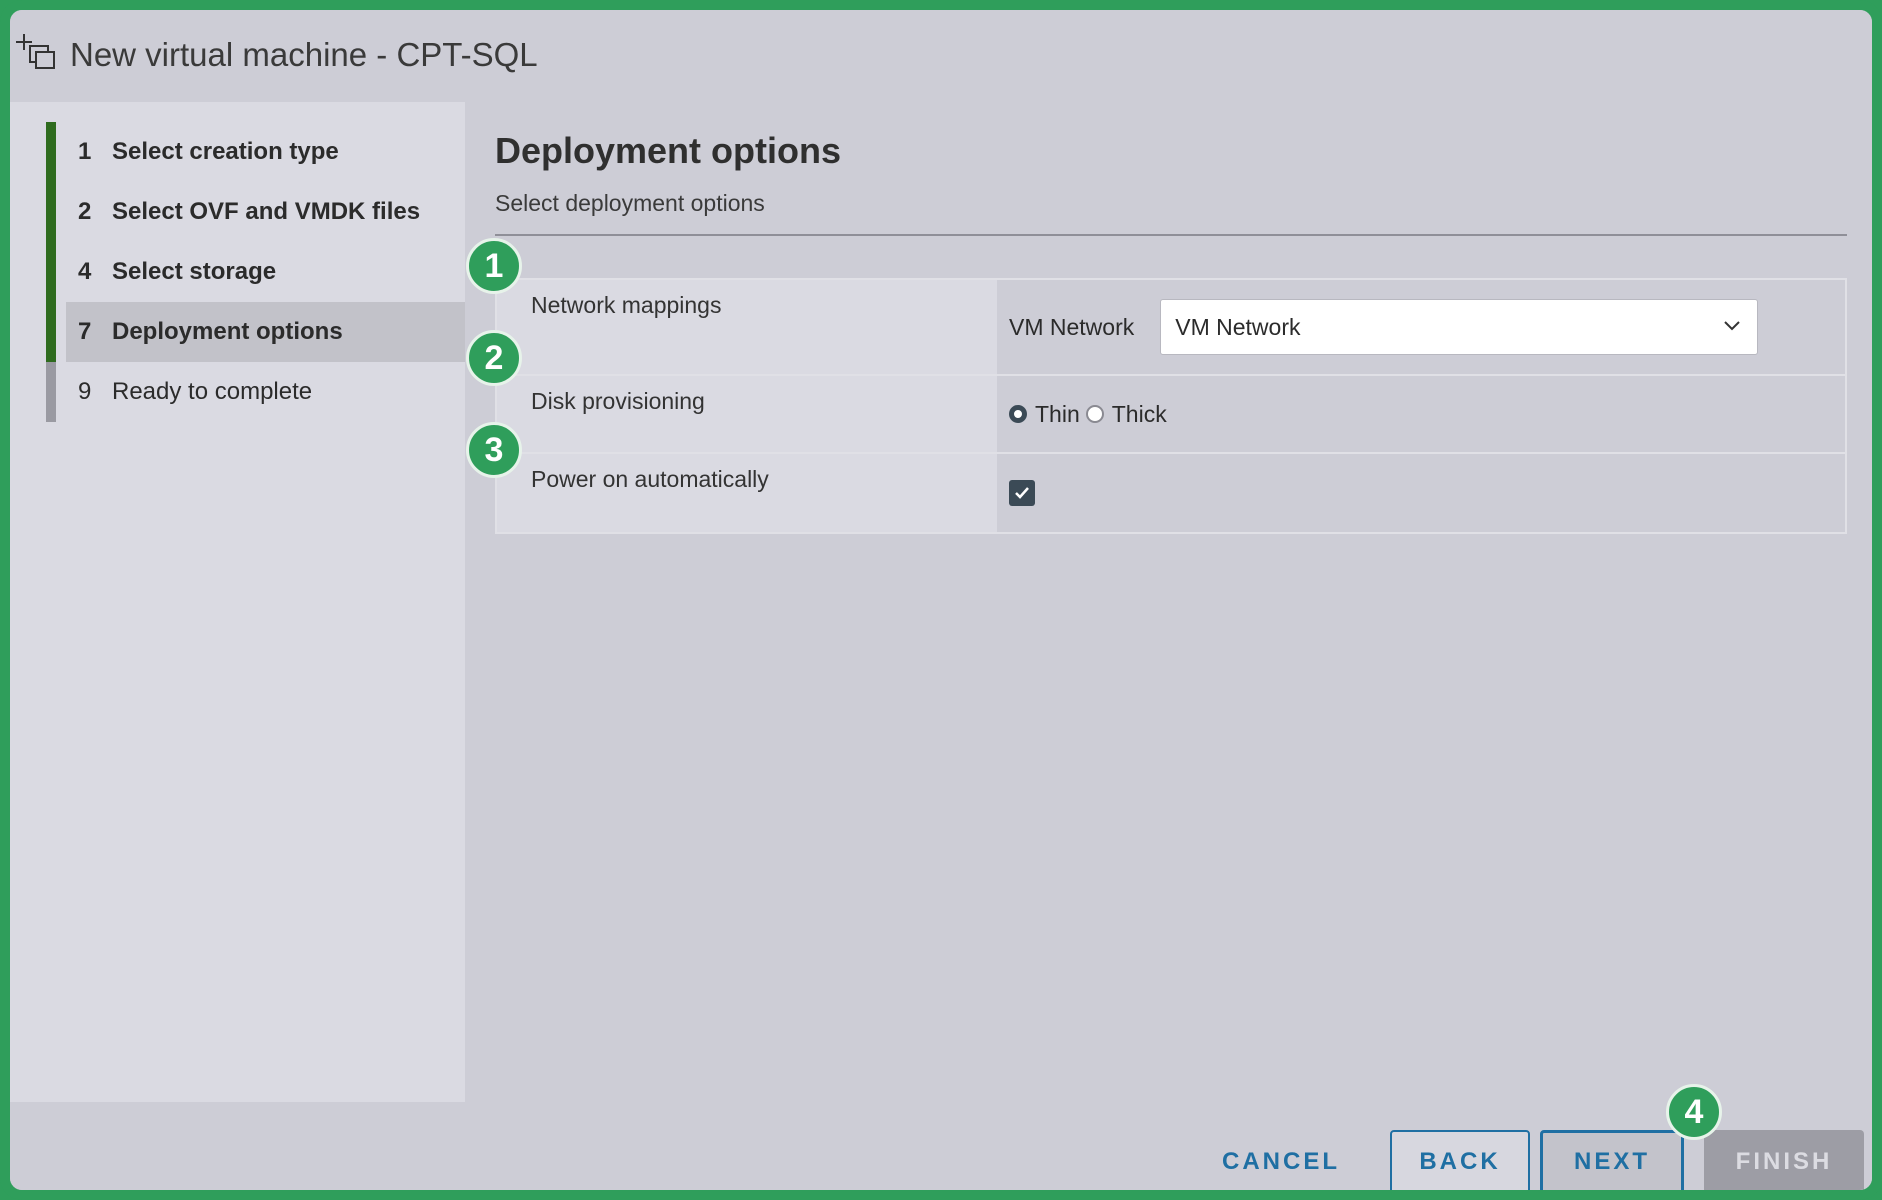 Image resolution: width=1882 pixels, height=1200 pixels. Describe the element at coordinates (304, 54) in the screenshot. I see `window-title: New virtual machine - CPT-SQL` at that location.